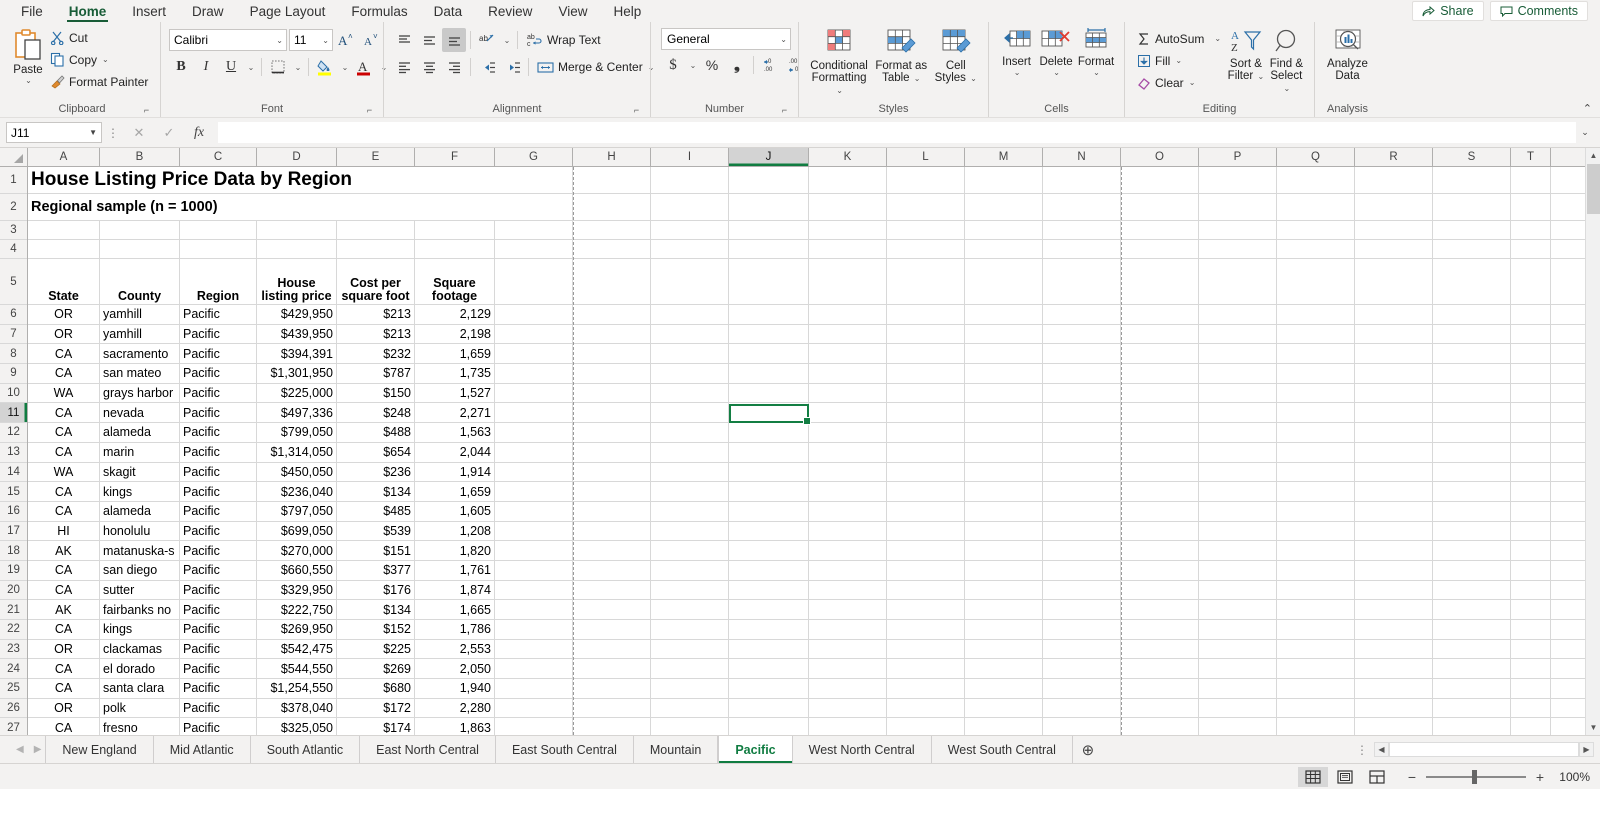 Image resolution: width=1600 pixels, height=821 pixels. What do you see at coordinates (376, 281) in the screenshot?
I see `table-header-cell: Cost per square foot` at bounding box center [376, 281].